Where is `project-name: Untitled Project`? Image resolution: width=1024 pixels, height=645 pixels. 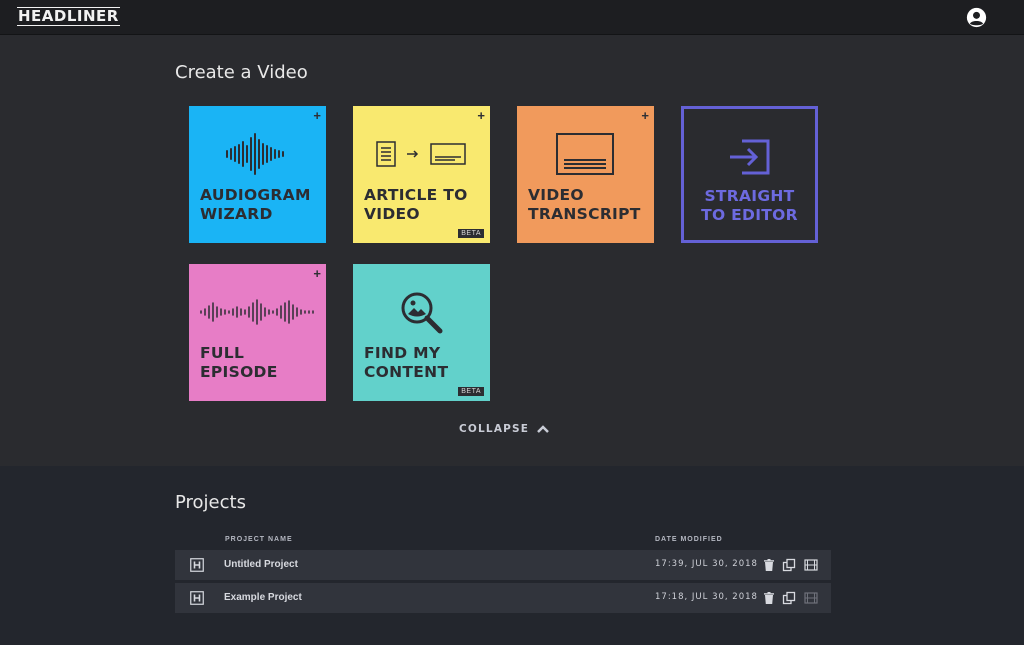
project-name: Untitled Project is located at coordinates (261, 564).